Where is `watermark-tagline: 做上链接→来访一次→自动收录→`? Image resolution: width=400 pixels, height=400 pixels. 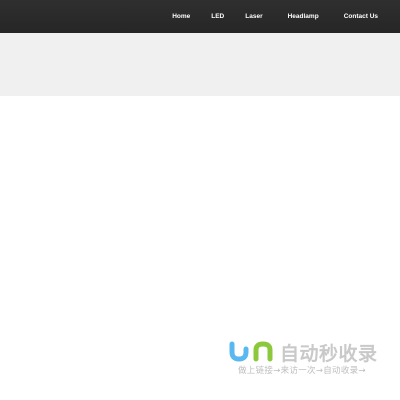
watermark-tagline: 做上链接→来访一次→自动收录→ is located at coordinates (302, 371).